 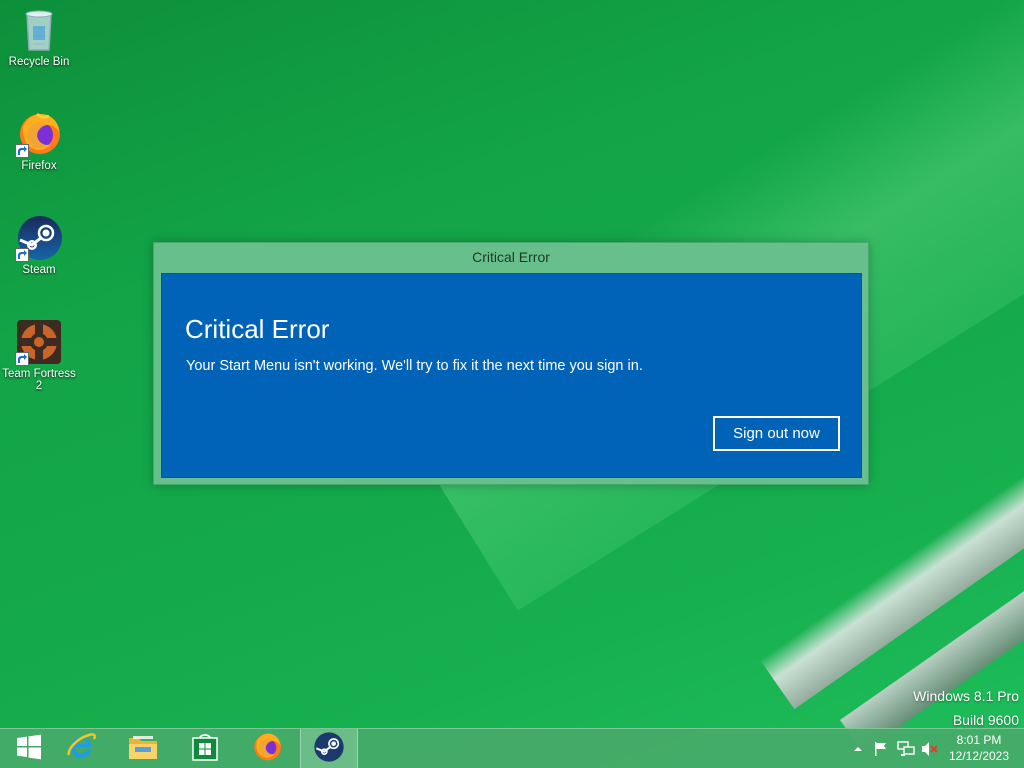 I want to click on taskbar-file-explorer, so click(x=143, y=748).